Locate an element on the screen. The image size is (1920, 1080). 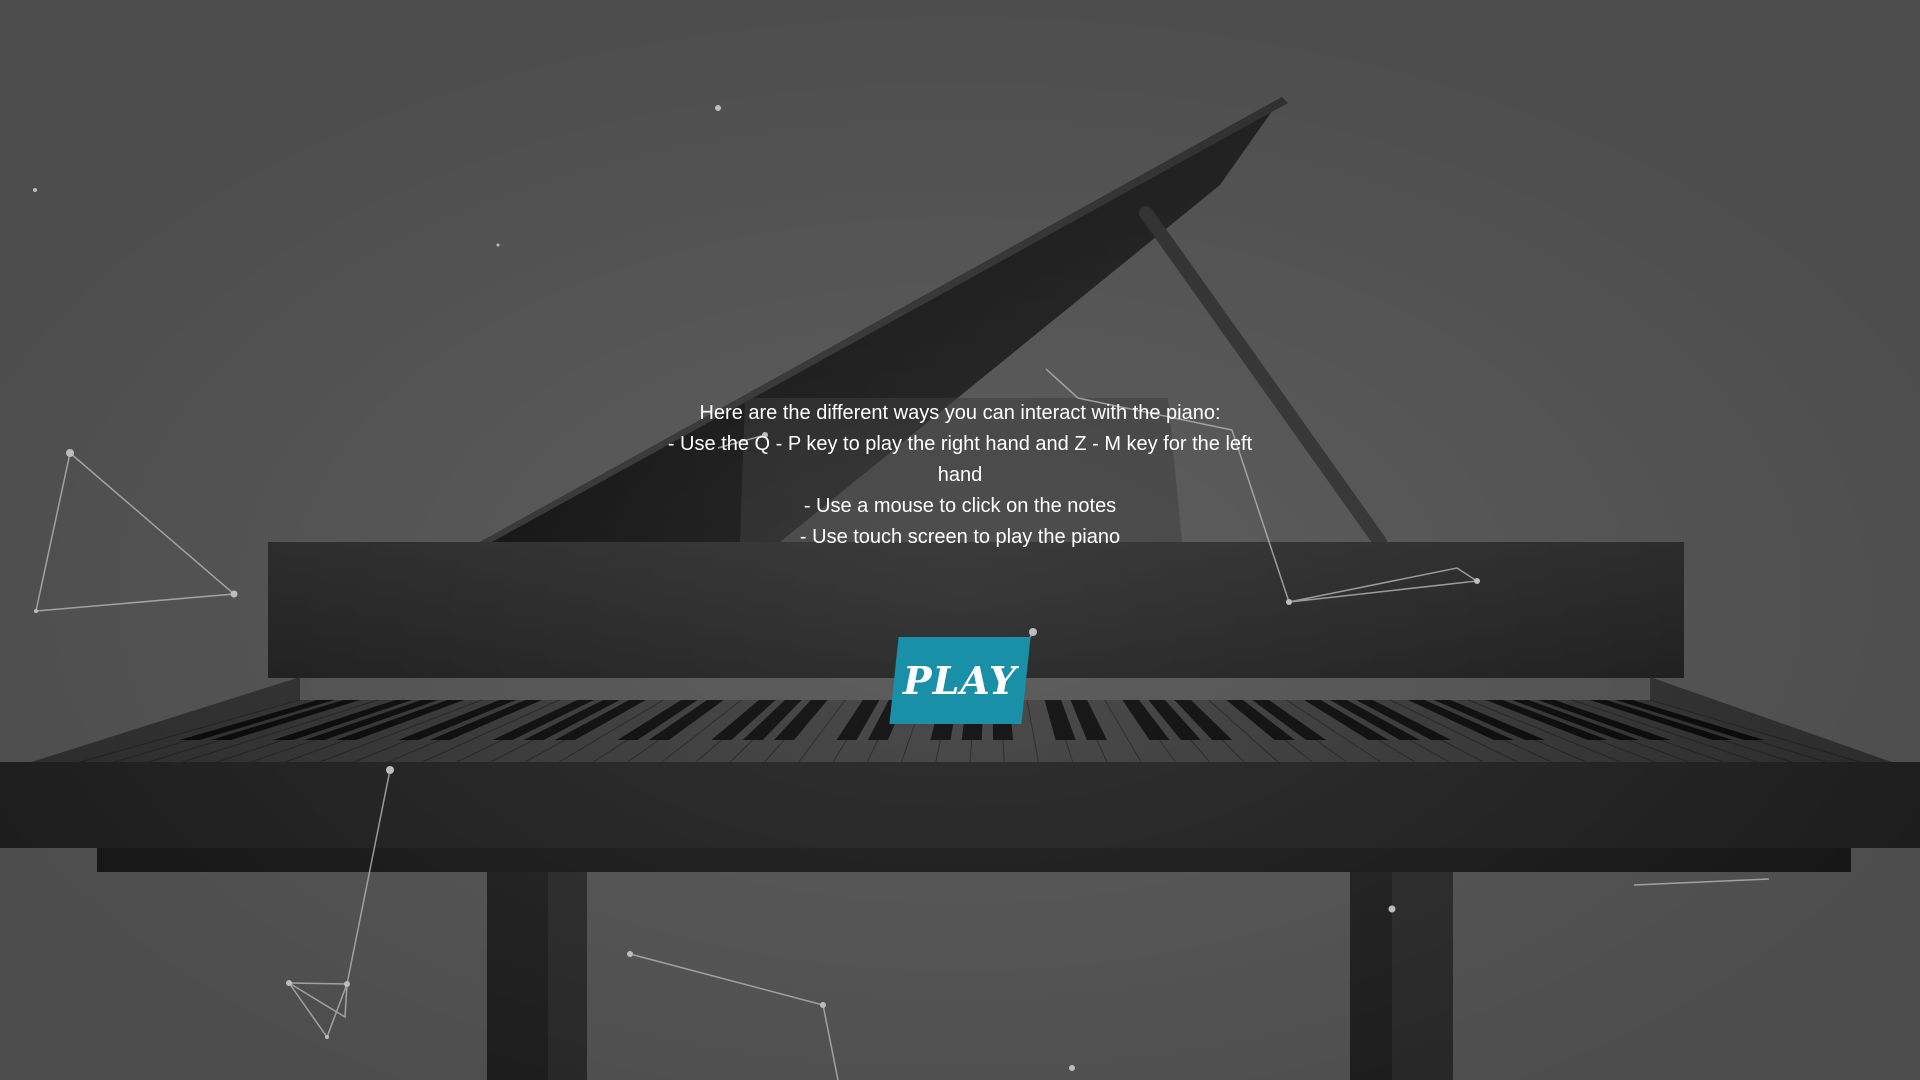
instruction-touch: - Use touch screen to play the piano is located at coordinates (960, 537).